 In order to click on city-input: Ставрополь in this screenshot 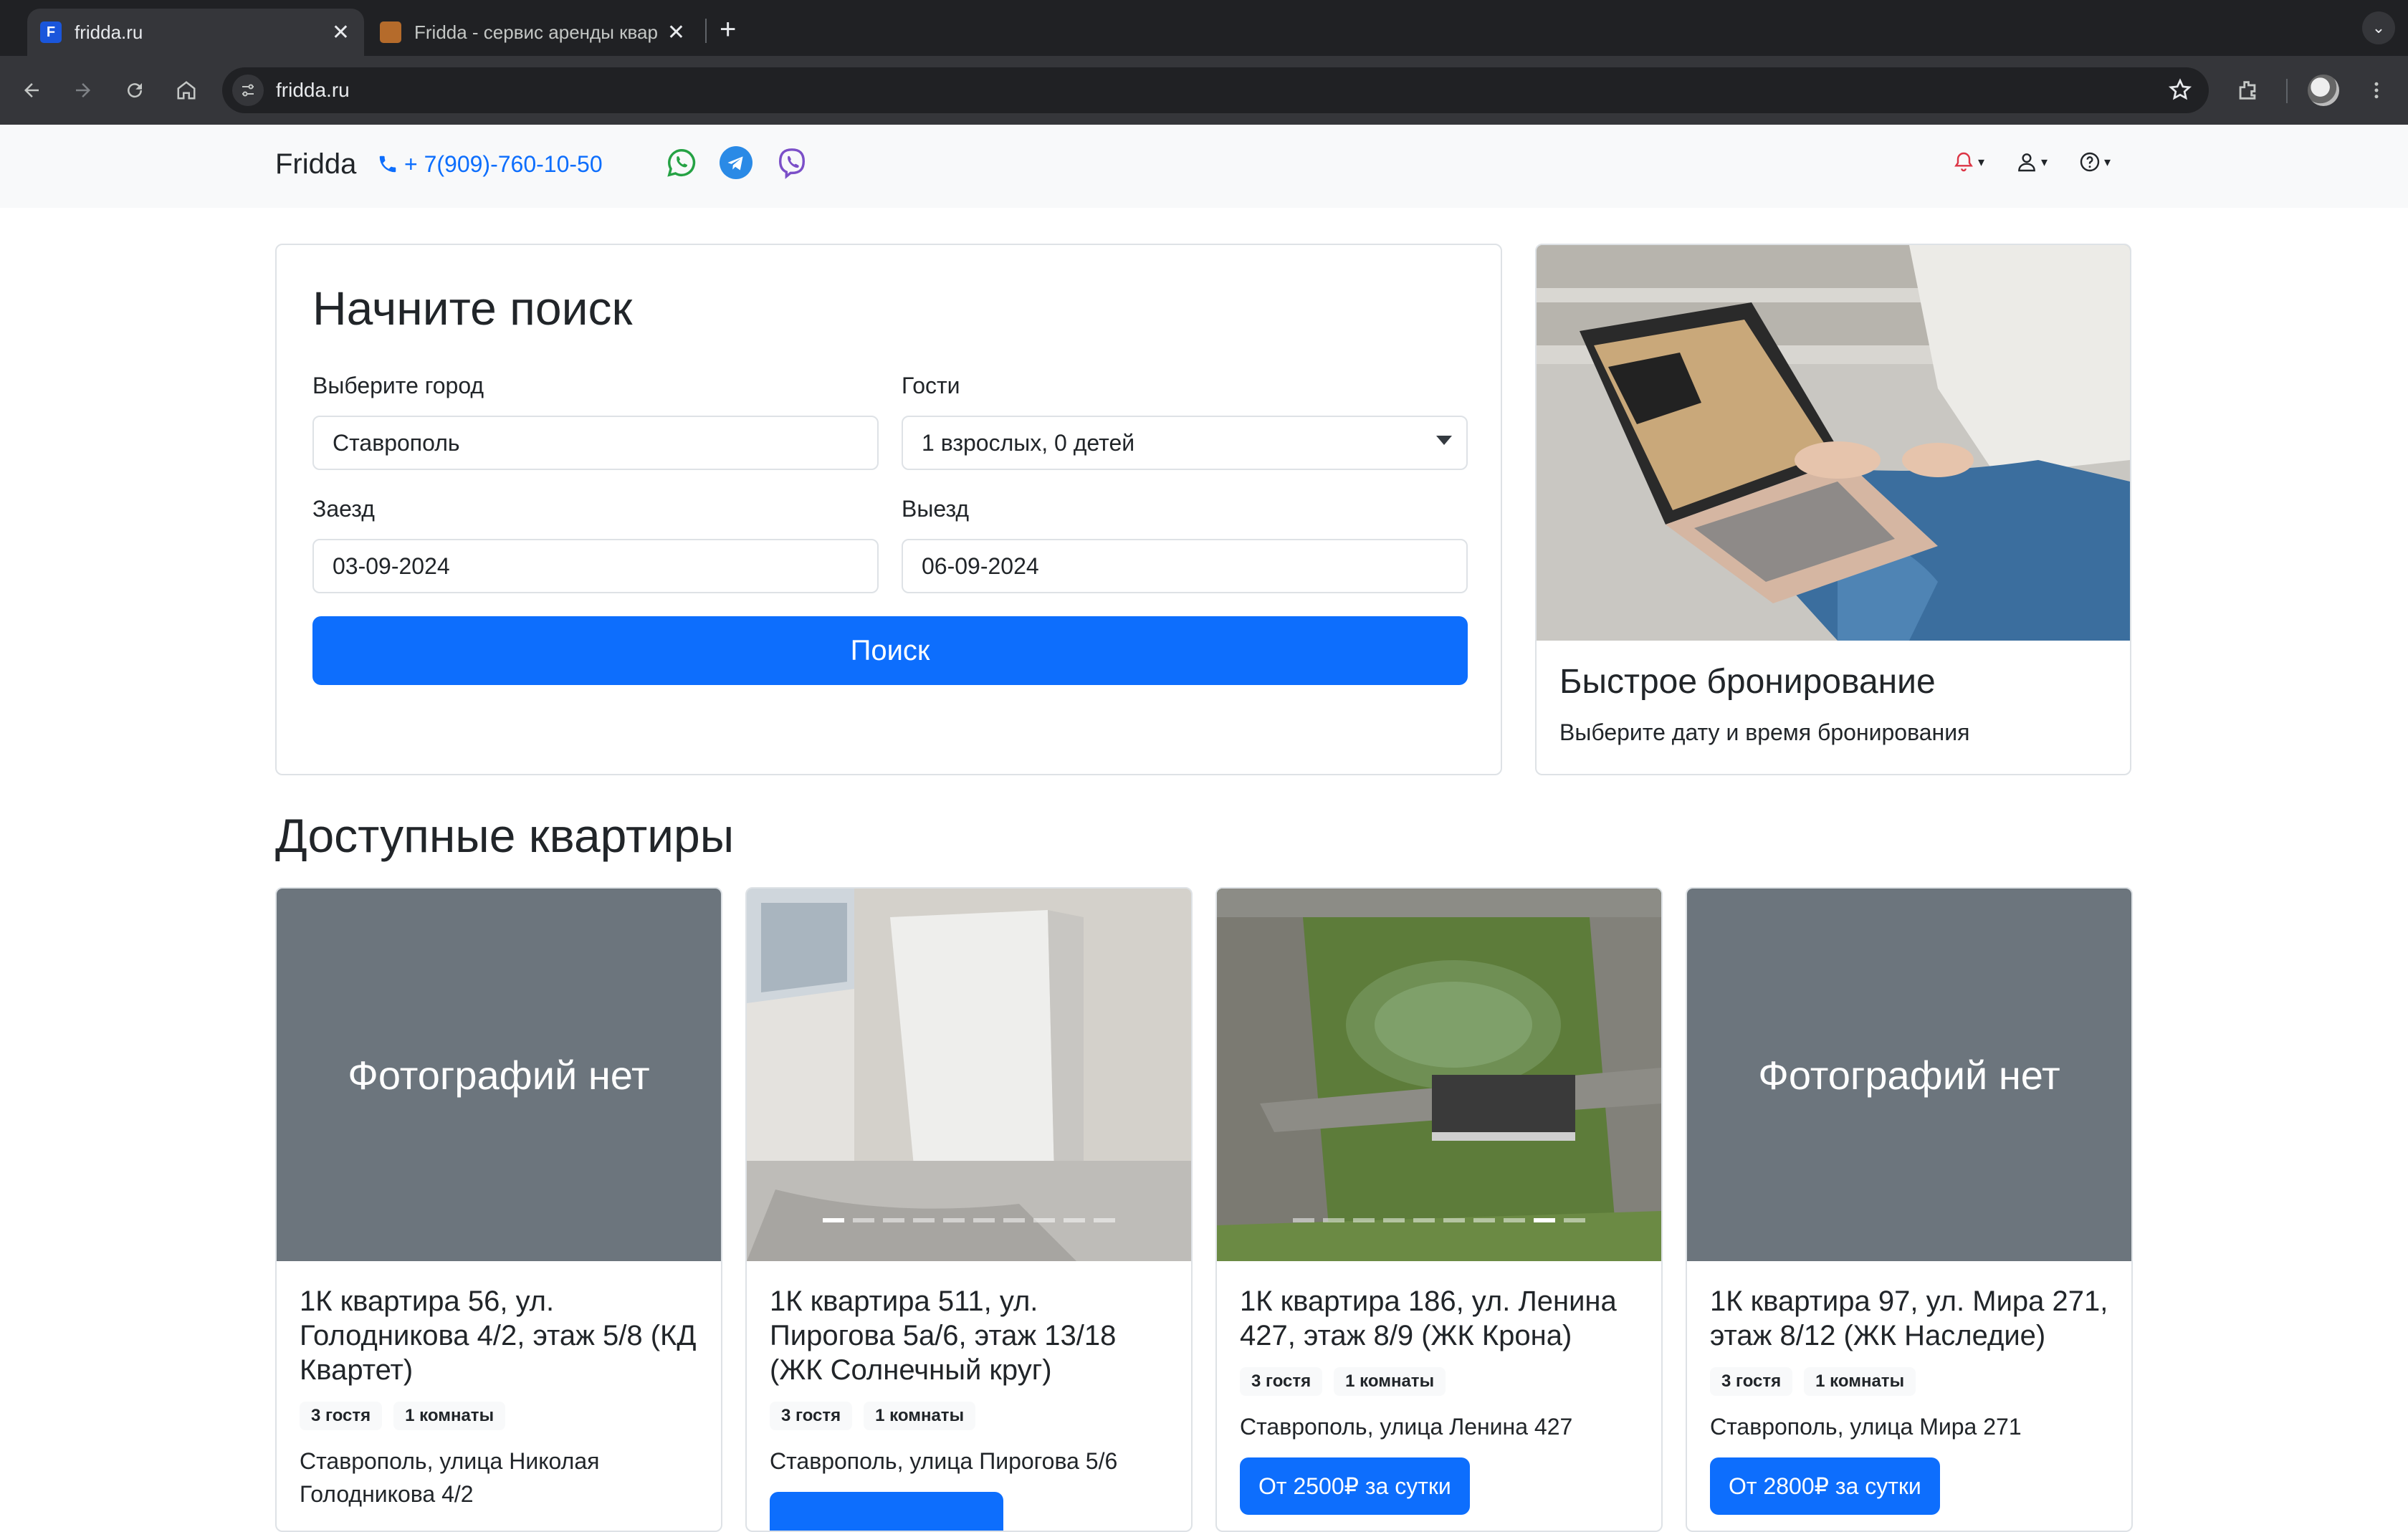, I will do `click(595, 443)`.